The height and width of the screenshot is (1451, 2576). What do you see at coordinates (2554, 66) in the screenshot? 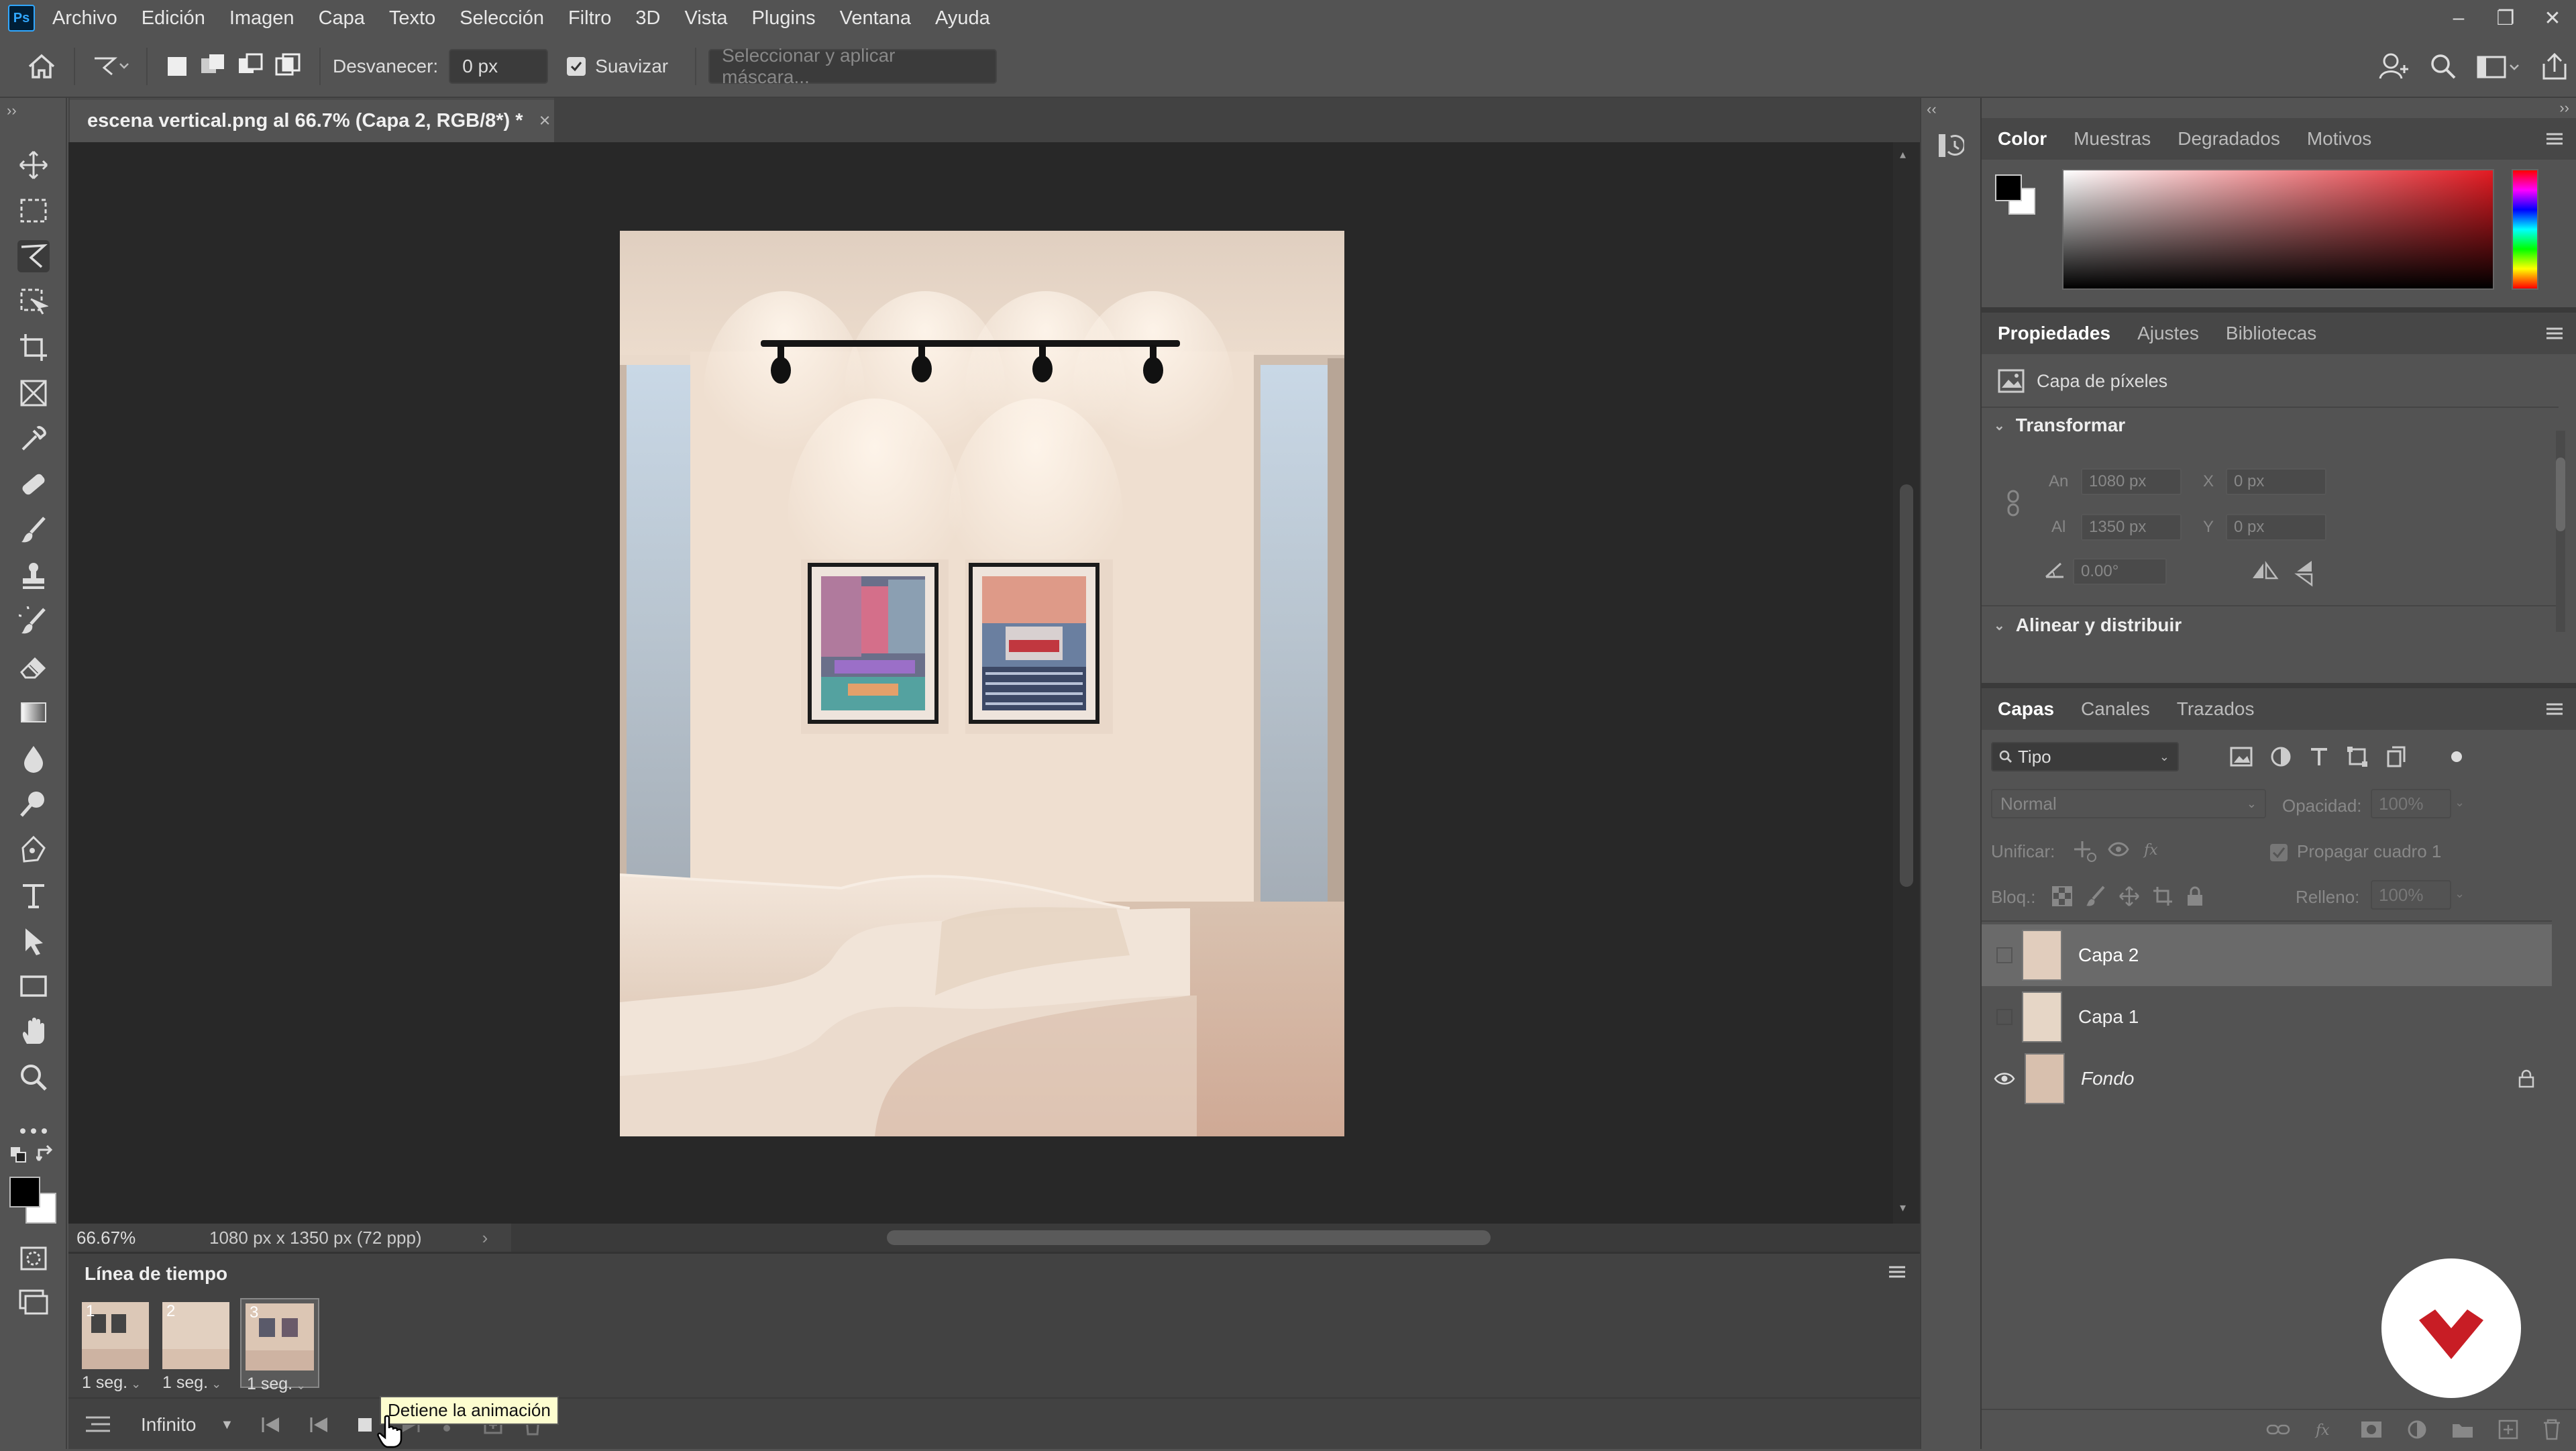
I see `share-icon` at bounding box center [2554, 66].